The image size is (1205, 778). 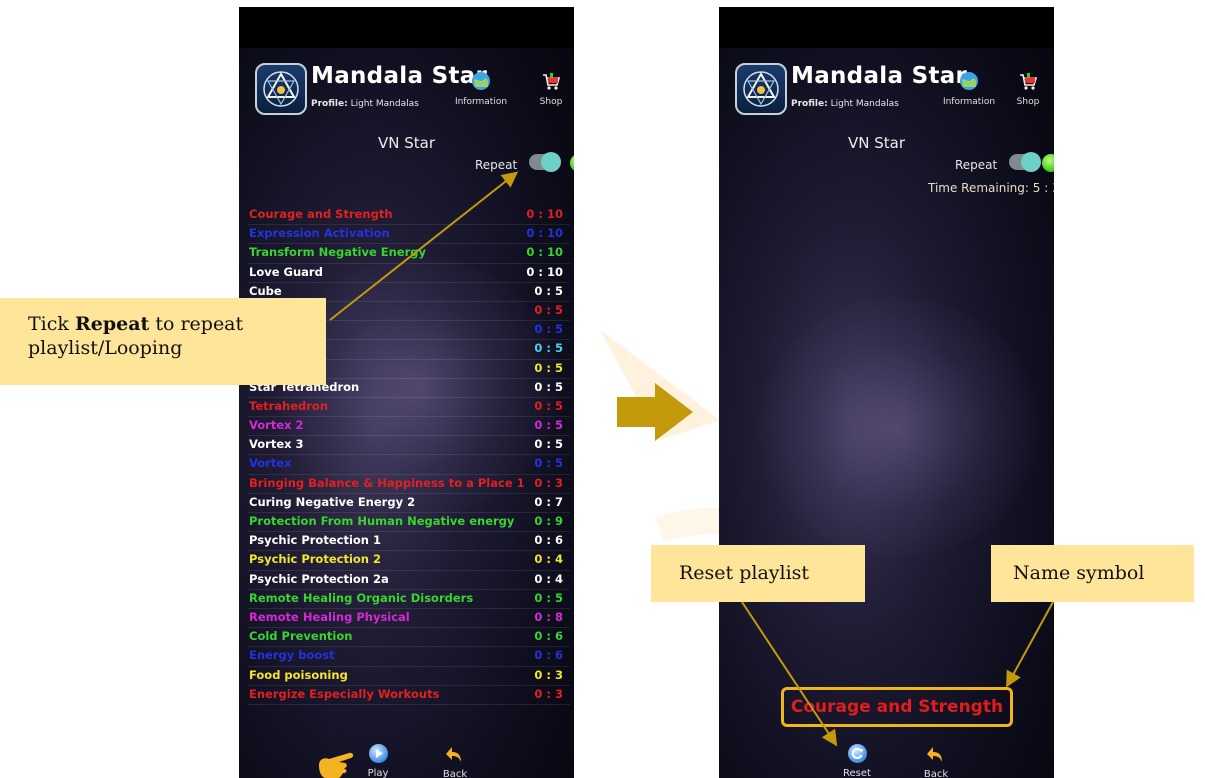 I want to click on reset-pointer-line, so click(x=789, y=674).